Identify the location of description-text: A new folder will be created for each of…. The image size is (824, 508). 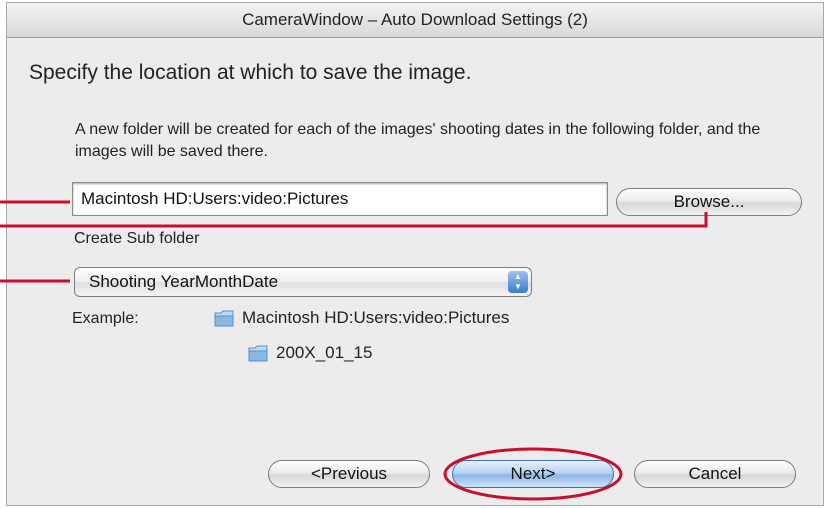
(418, 140).